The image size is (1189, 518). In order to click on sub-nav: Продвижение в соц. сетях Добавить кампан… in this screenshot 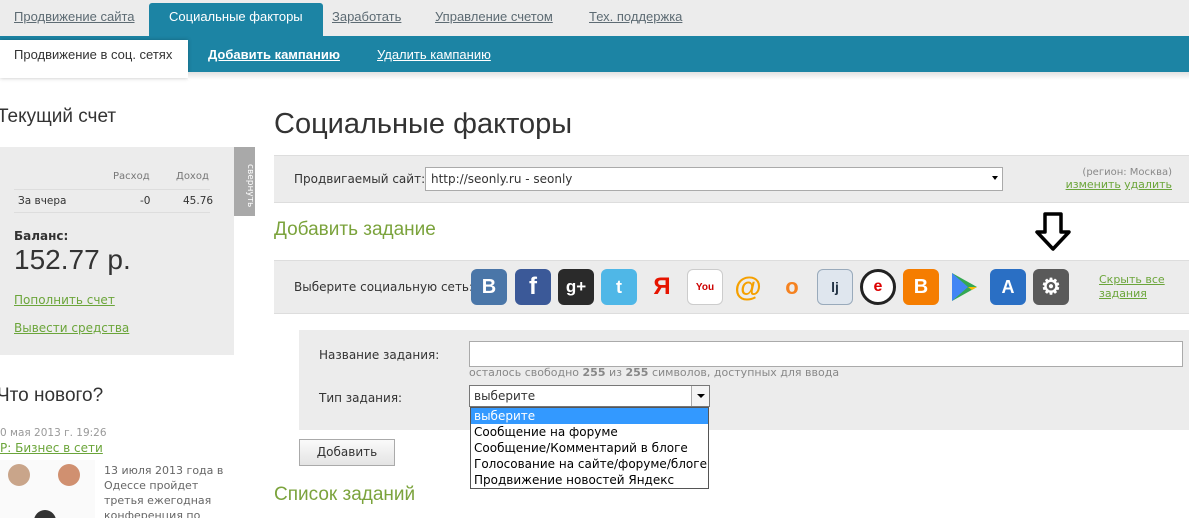, I will do `click(594, 57)`.